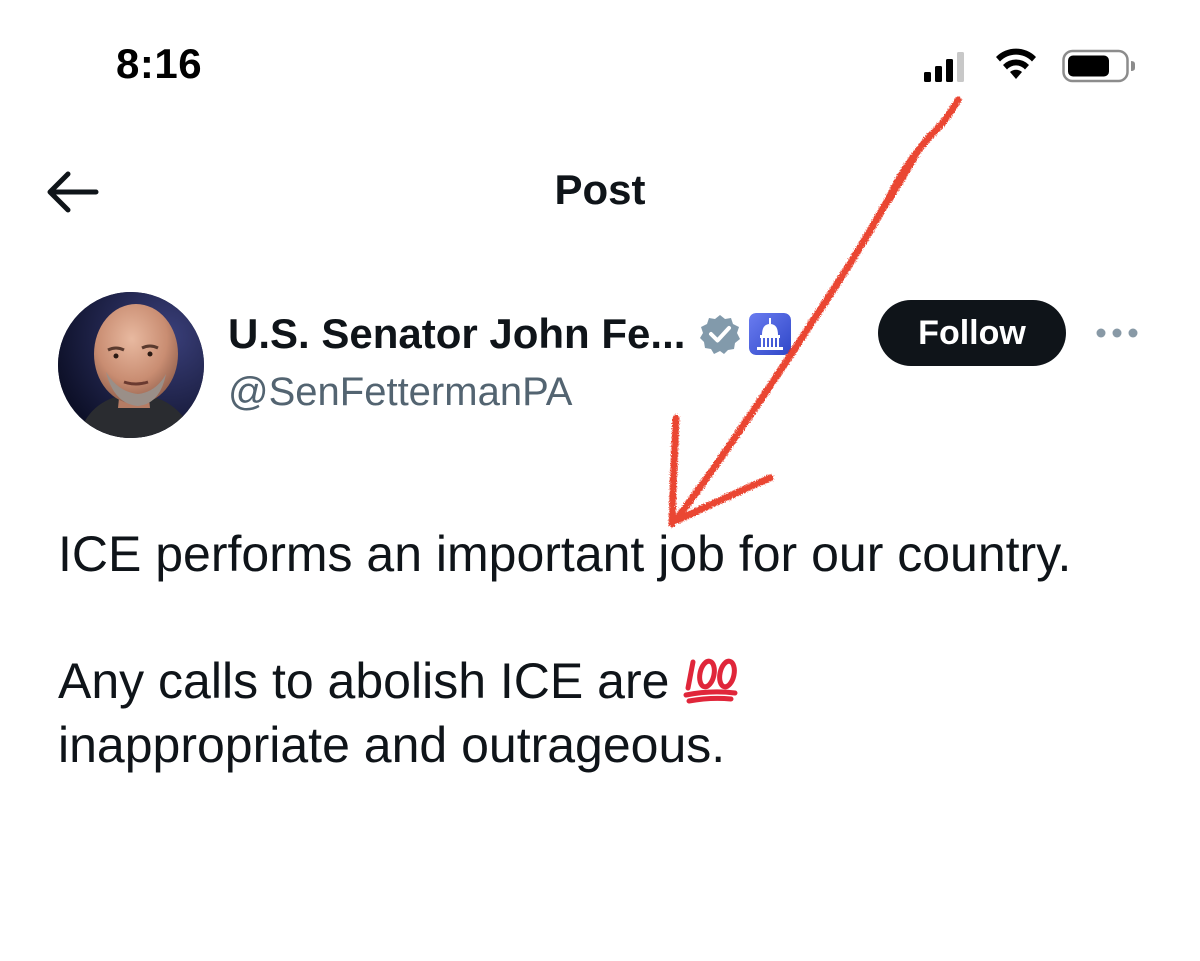 The image size is (1200, 961). I want to click on wifi-icon, so click(1016, 63).